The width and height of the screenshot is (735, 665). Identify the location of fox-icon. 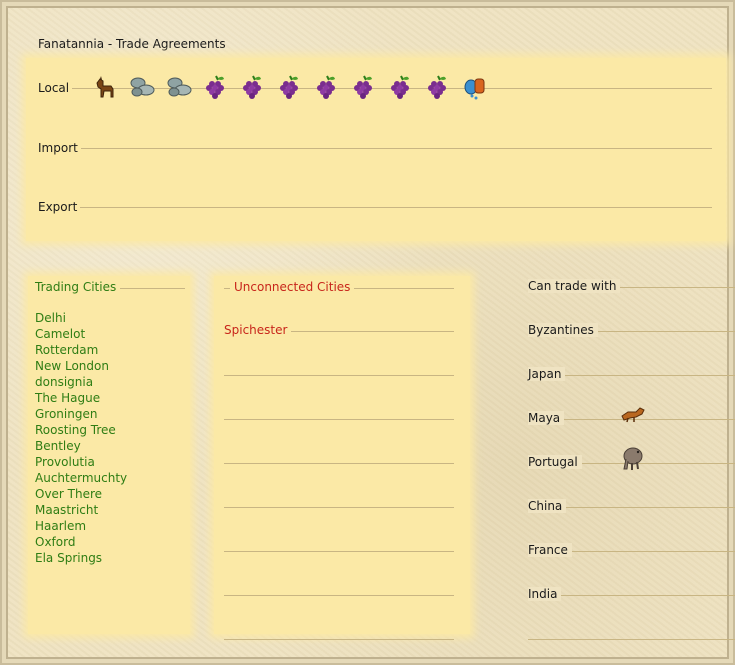
(634, 415).